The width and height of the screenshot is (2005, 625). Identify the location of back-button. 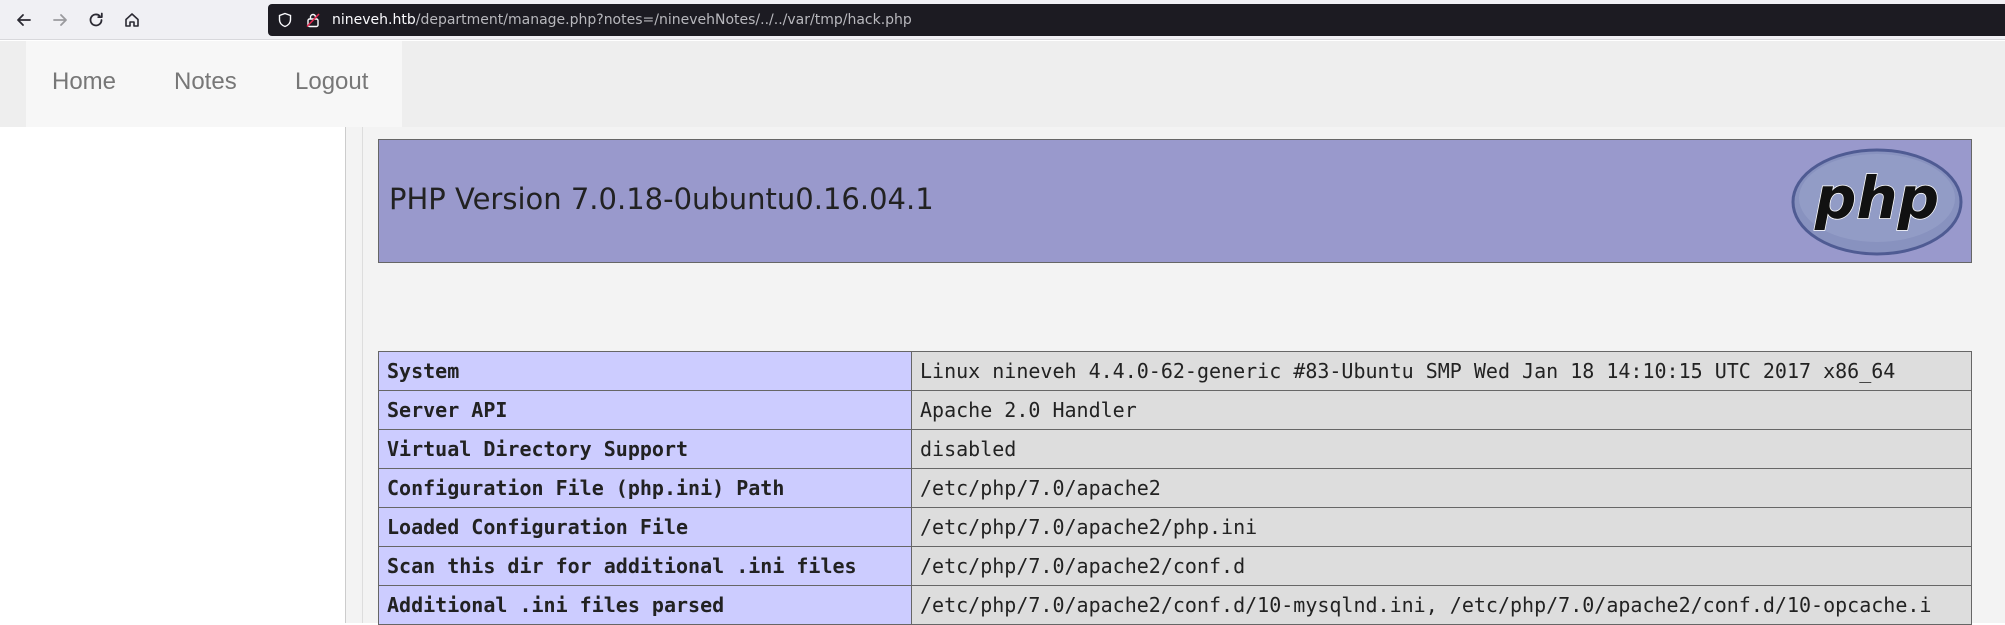
(24, 20).